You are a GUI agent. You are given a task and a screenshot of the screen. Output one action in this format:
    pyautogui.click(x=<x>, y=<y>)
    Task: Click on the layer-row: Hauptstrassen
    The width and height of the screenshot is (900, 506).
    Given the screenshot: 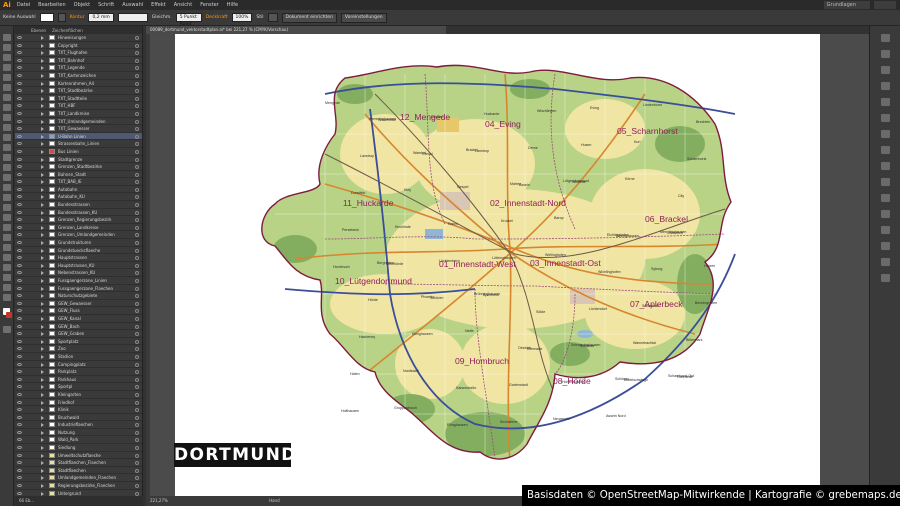 What is the action you would take?
    pyautogui.click(x=78, y=258)
    